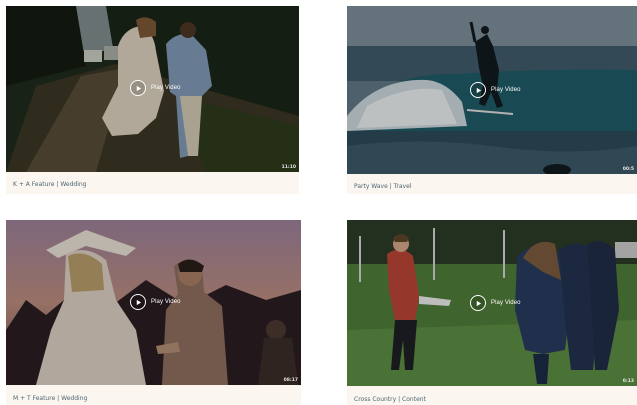 The image size is (637, 405). I want to click on video-caption: Party Wave | Travel, so click(382, 186).